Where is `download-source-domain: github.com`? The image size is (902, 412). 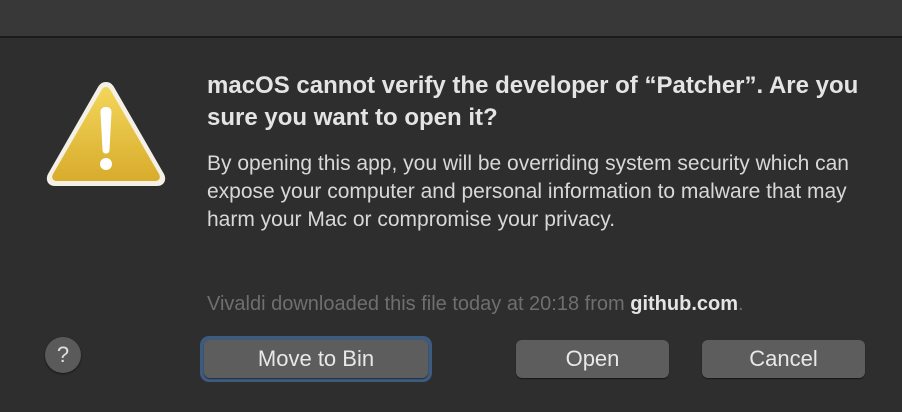 download-source-domain: github.com is located at coordinates (684, 304).